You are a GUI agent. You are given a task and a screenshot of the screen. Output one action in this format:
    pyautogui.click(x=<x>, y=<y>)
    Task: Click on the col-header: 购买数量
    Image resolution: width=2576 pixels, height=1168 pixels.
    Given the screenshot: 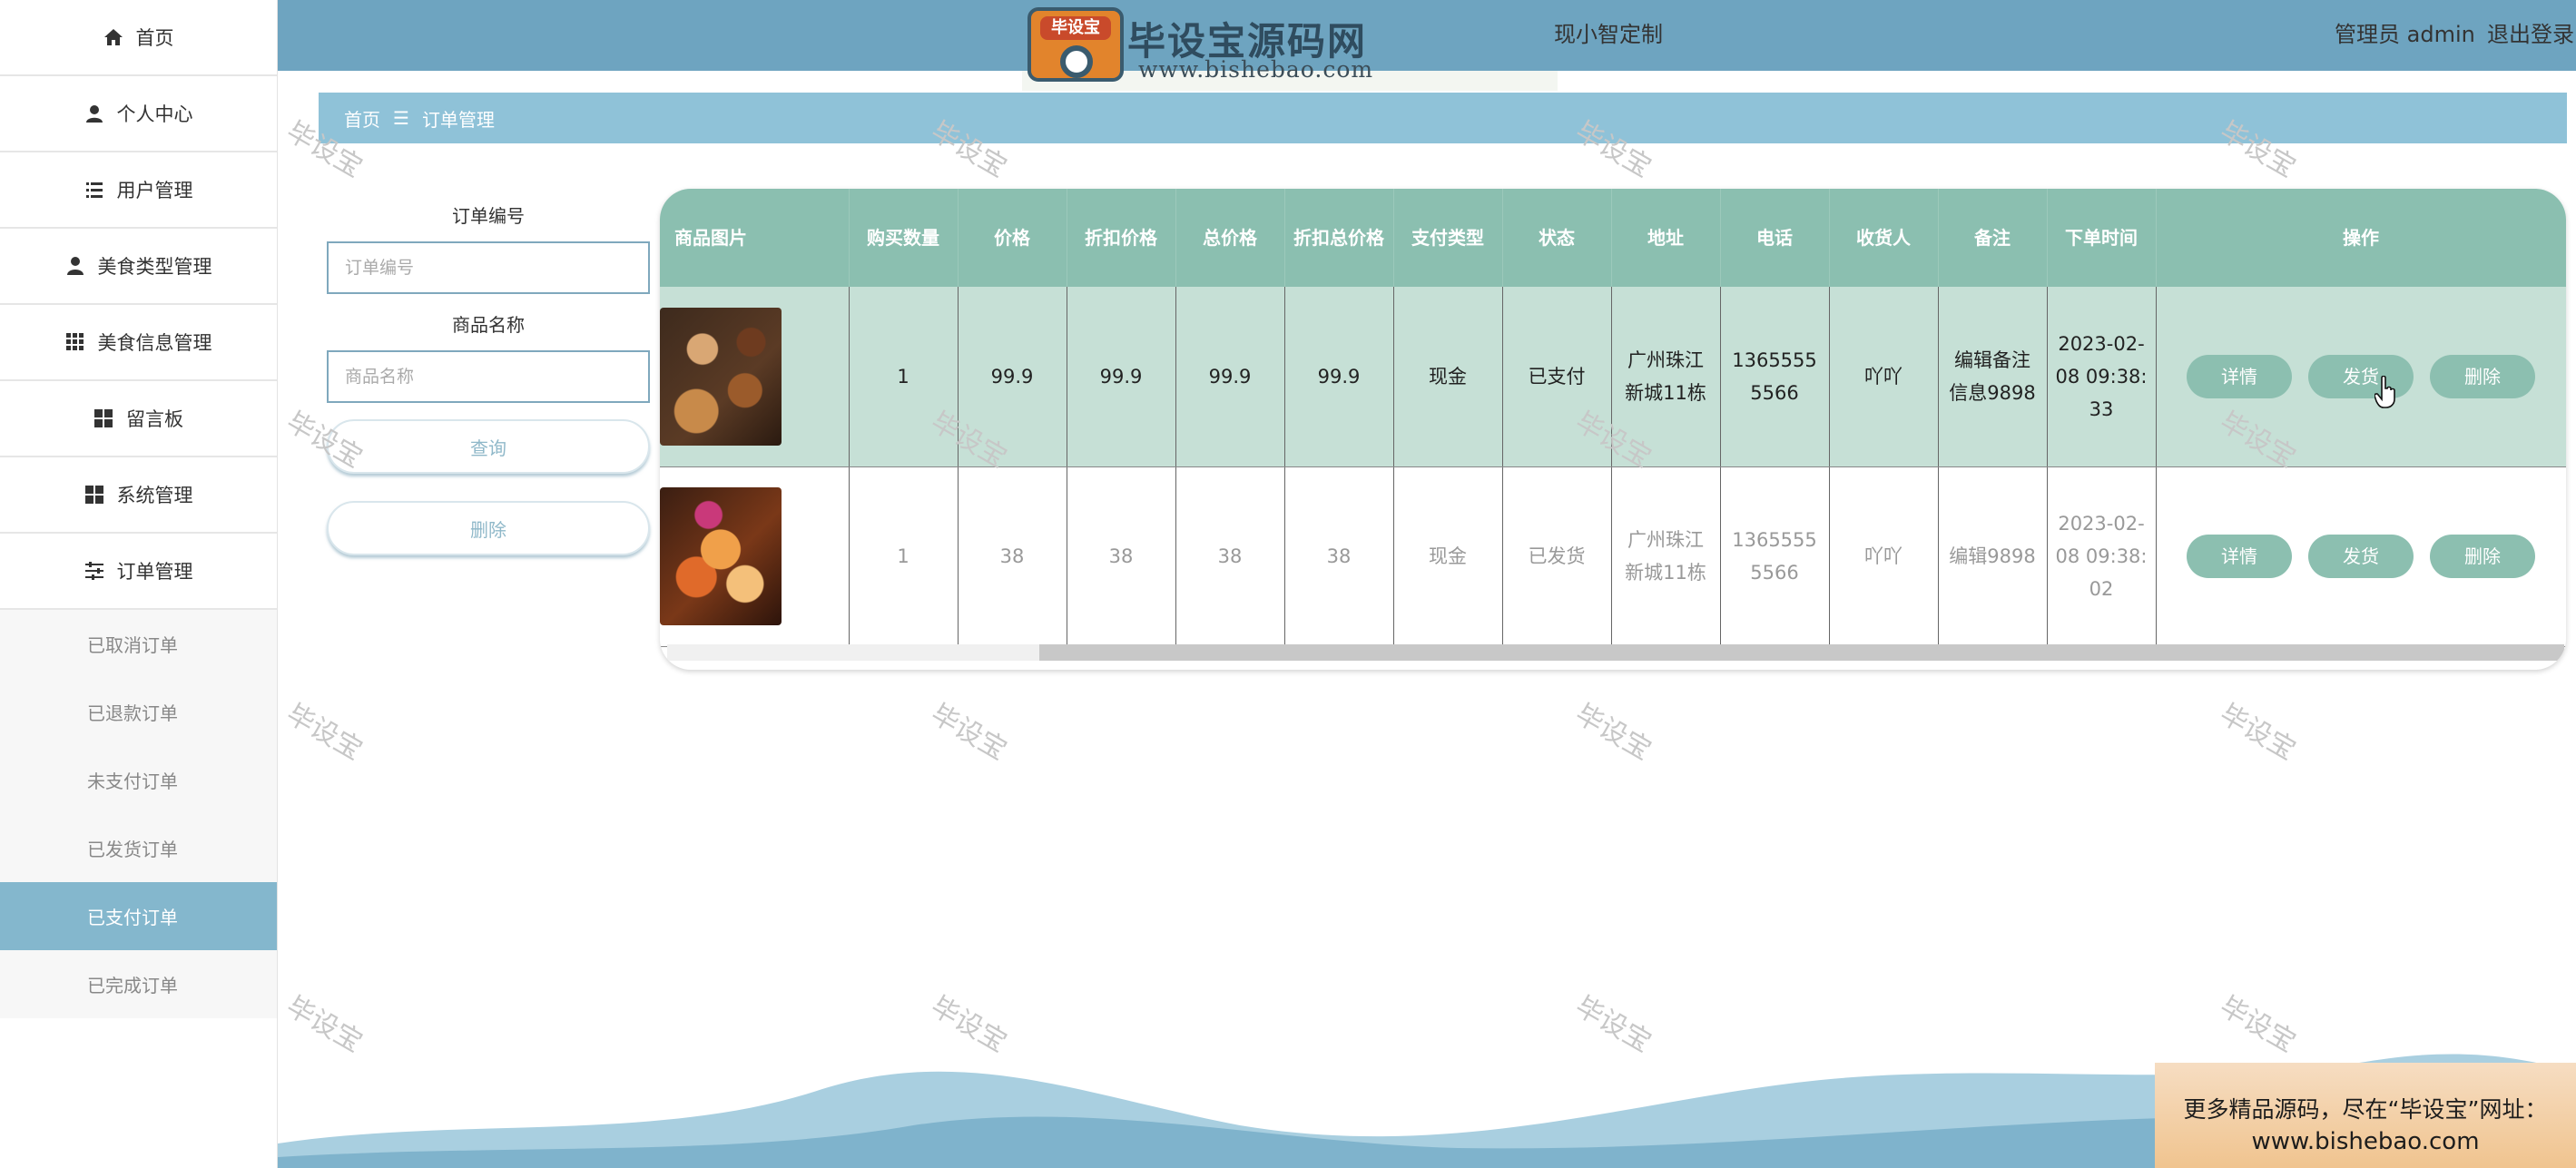 What is the action you would take?
    pyautogui.click(x=904, y=238)
    